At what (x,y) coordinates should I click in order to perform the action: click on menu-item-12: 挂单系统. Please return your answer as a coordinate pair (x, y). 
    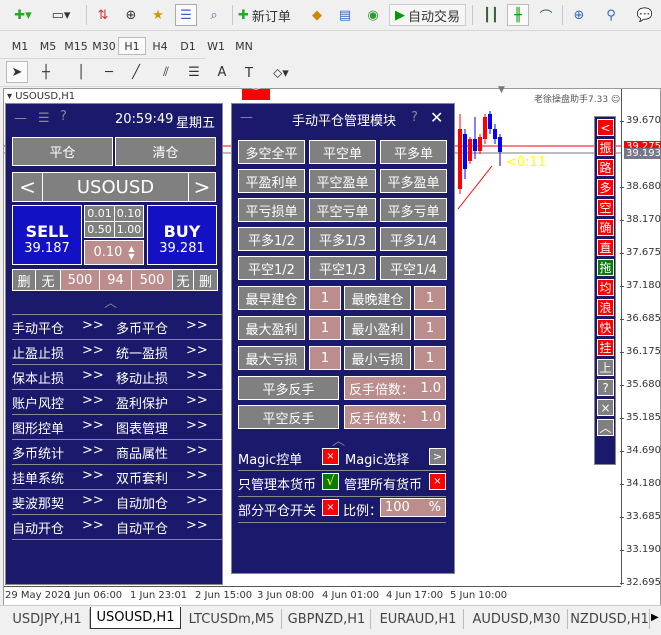
    Looking at the image, I should click on (38, 477).